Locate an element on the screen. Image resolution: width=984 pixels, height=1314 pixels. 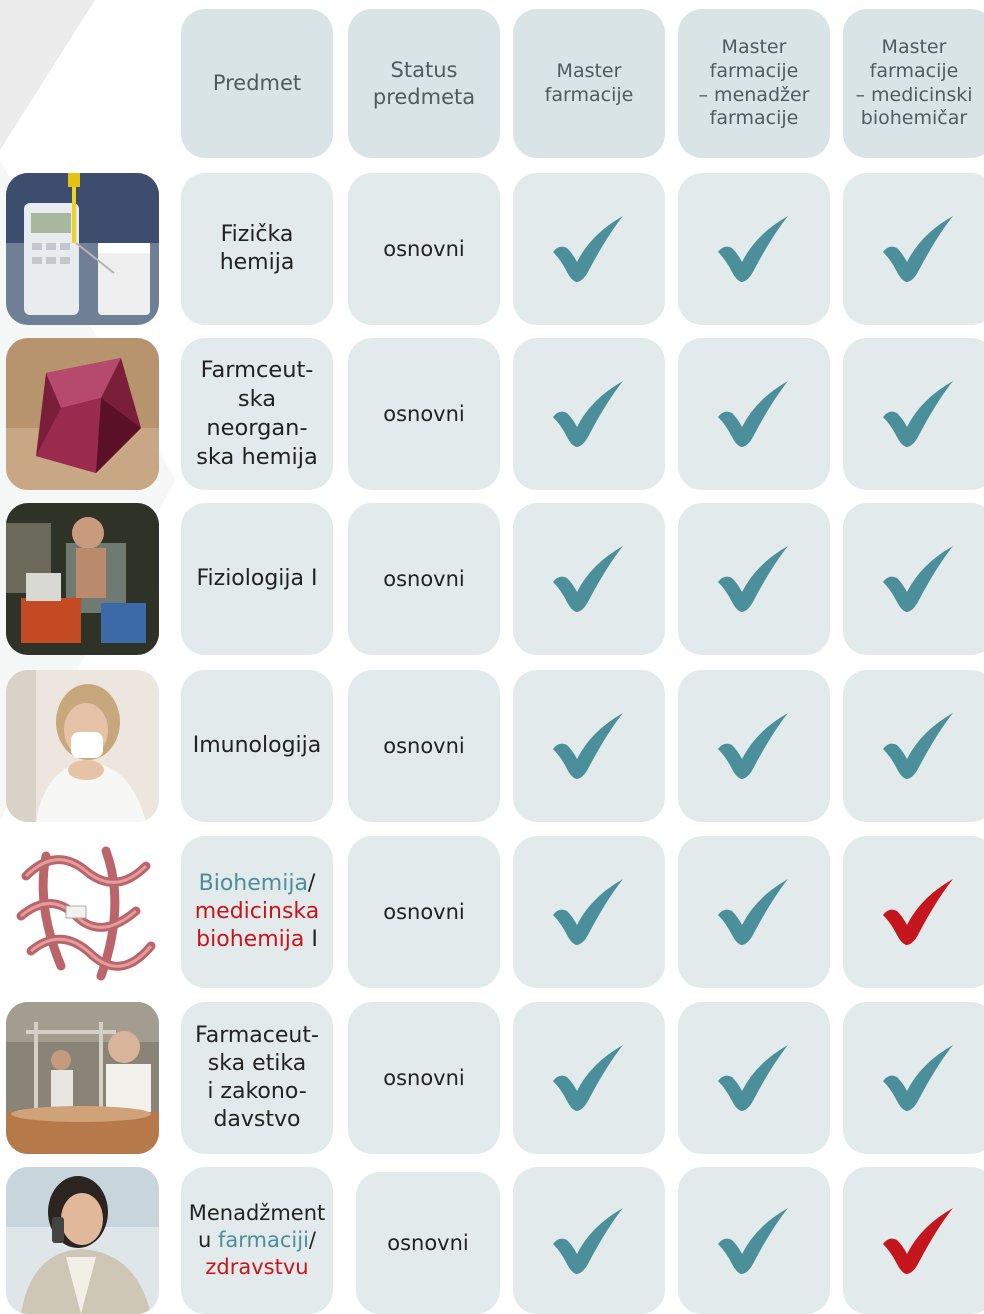
header-predmet: Predmet is located at coordinates (257, 83).